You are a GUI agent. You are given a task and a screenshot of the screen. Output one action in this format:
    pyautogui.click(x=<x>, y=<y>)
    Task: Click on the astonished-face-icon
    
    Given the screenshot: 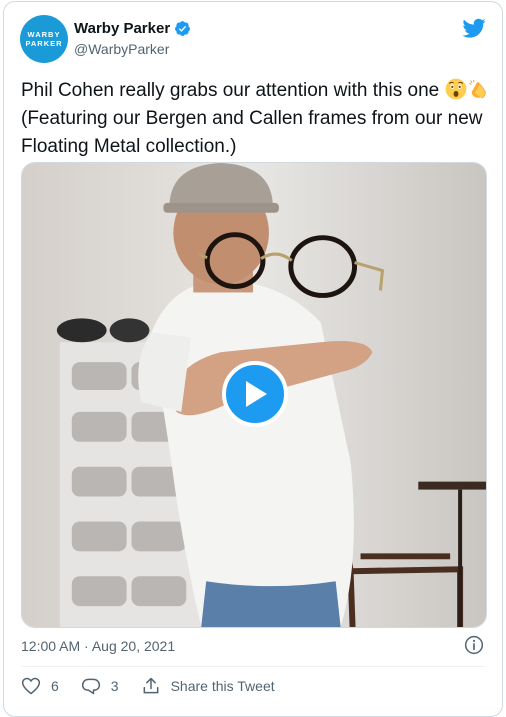 What is the action you would take?
    pyautogui.click(x=455, y=89)
    